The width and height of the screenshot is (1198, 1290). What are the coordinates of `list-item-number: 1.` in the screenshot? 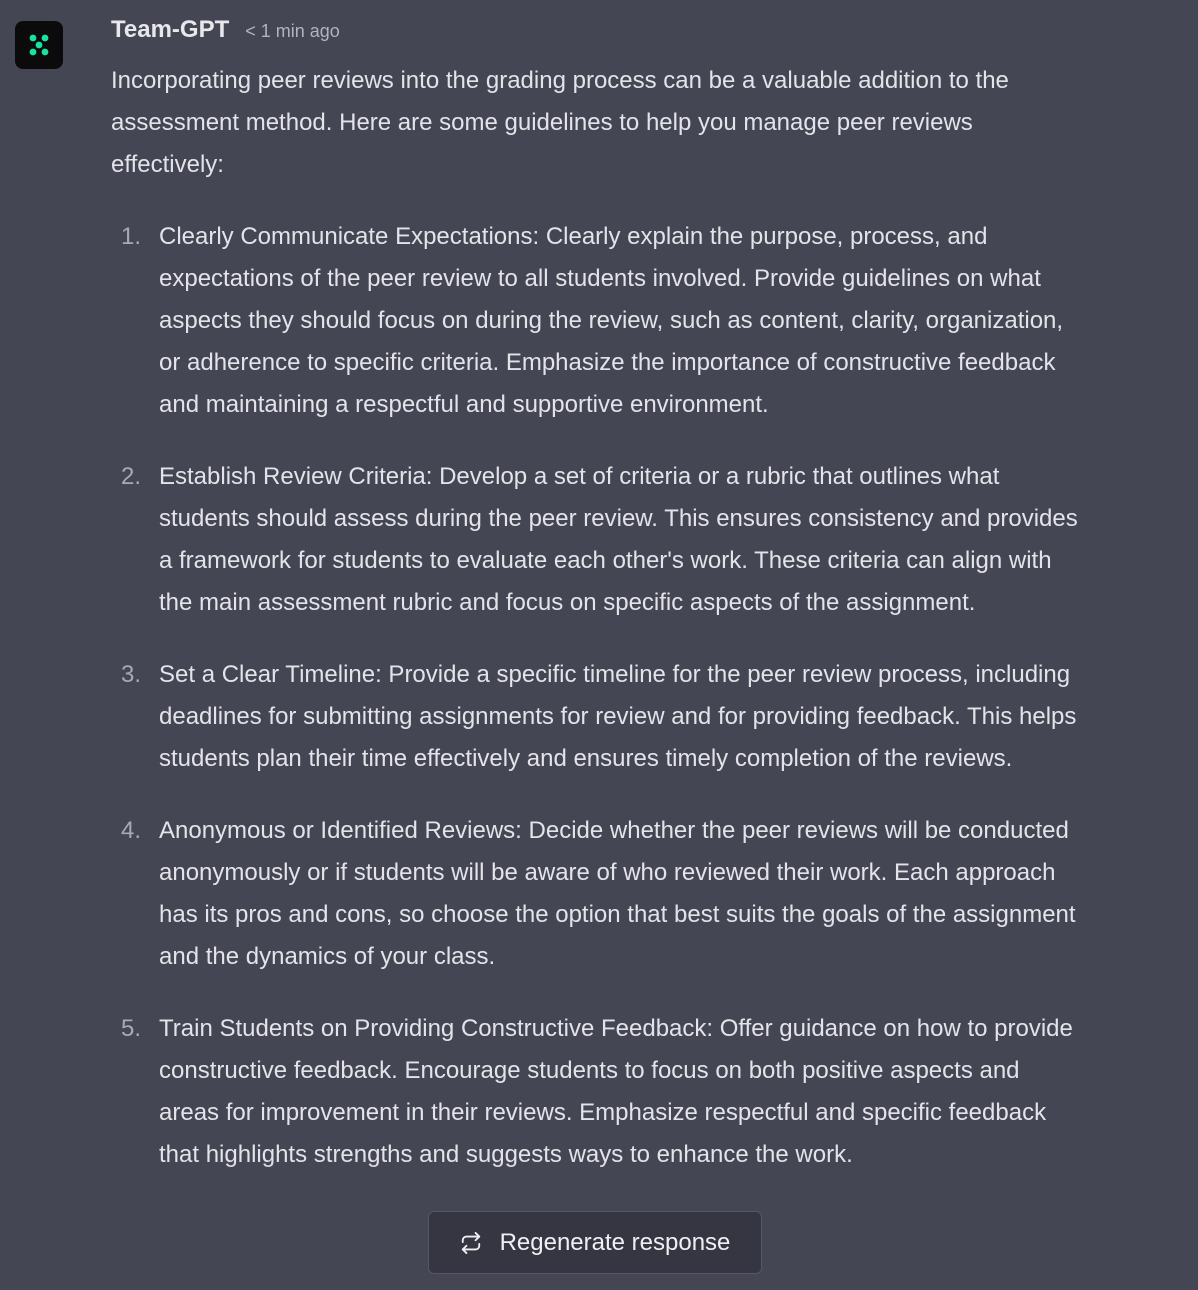 It's located at (131, 236).